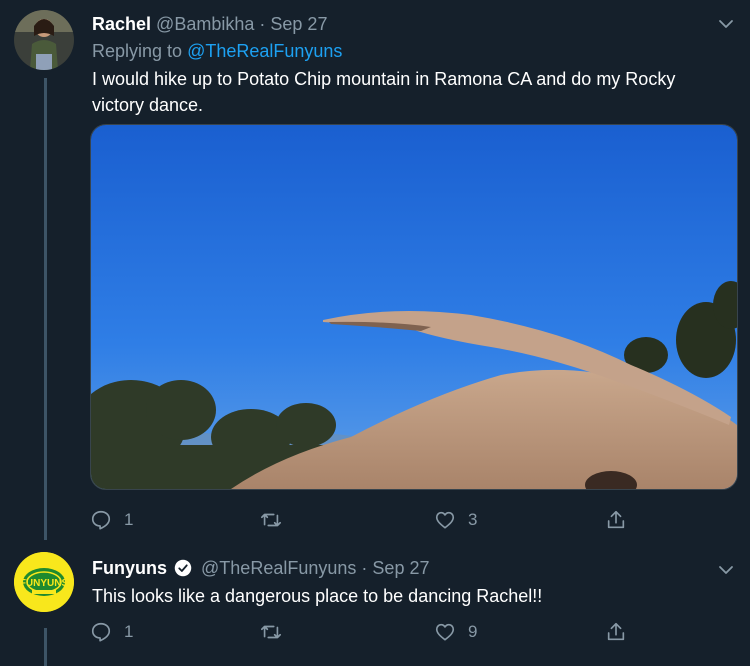  I want to click on avatar-funyuns-logo: FUNYUNS, so click(44, 582).